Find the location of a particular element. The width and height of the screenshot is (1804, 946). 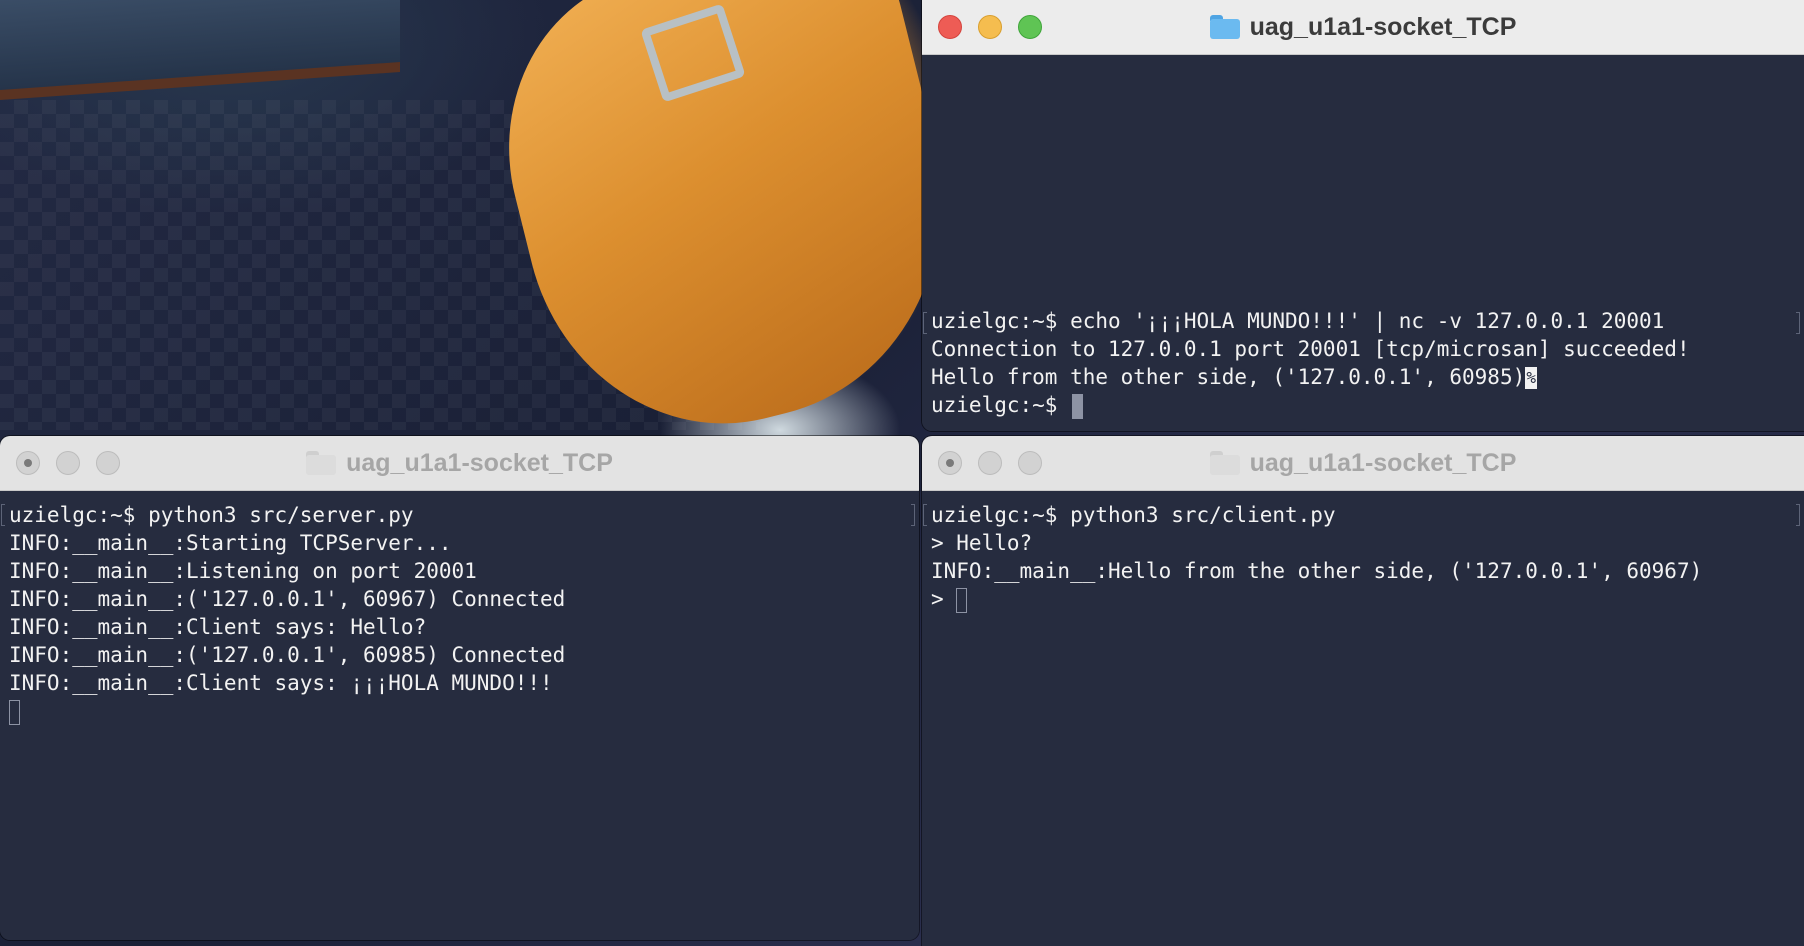

terminal-prompt-line: > is located at coordinates (1367, 599).